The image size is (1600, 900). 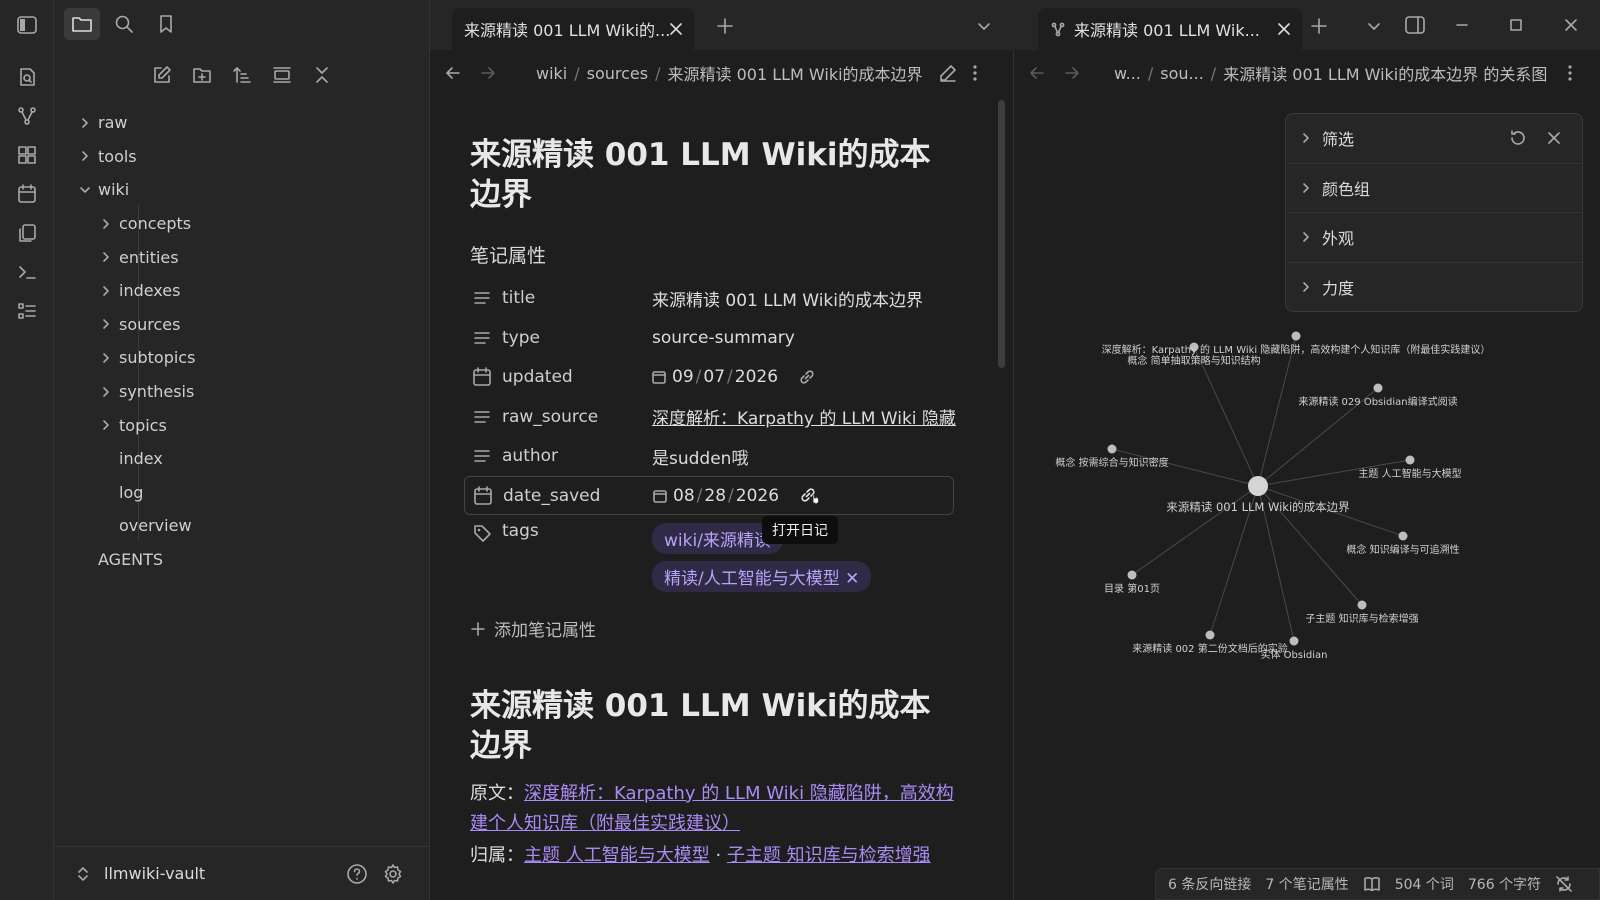 I want to click on graph-view-icon, so click(x=27, y=116).